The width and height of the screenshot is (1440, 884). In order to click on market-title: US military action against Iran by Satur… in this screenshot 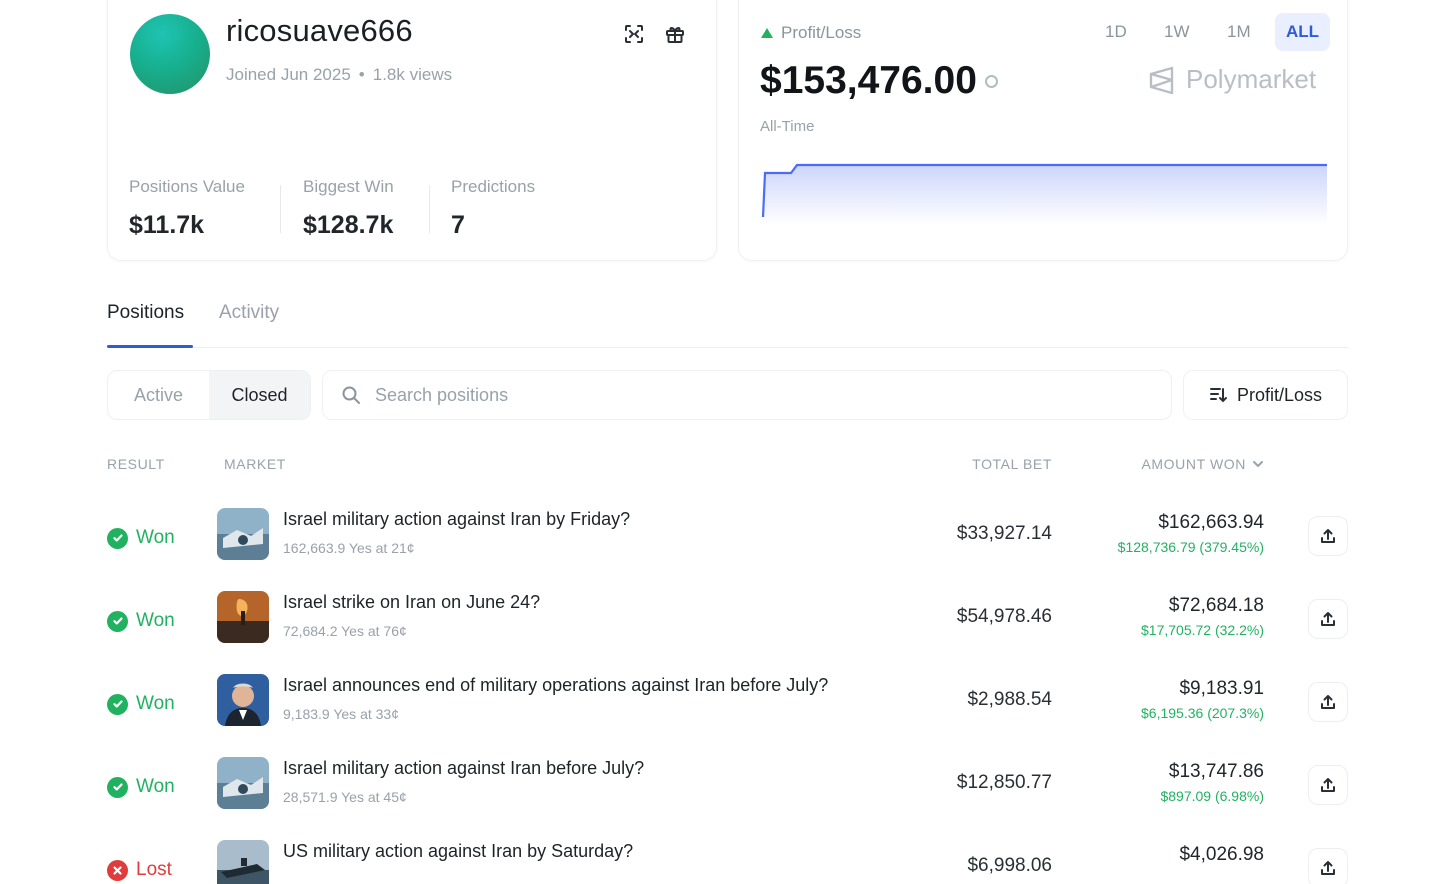, I will do `click(458, 851)`.